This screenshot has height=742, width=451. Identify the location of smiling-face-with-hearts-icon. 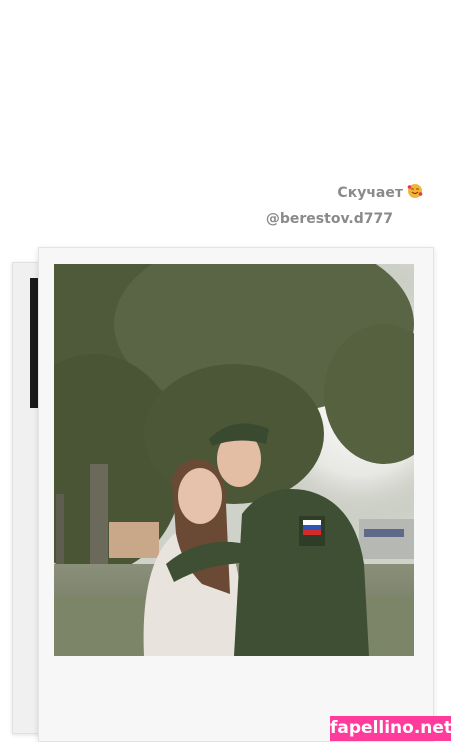
(415, 191).